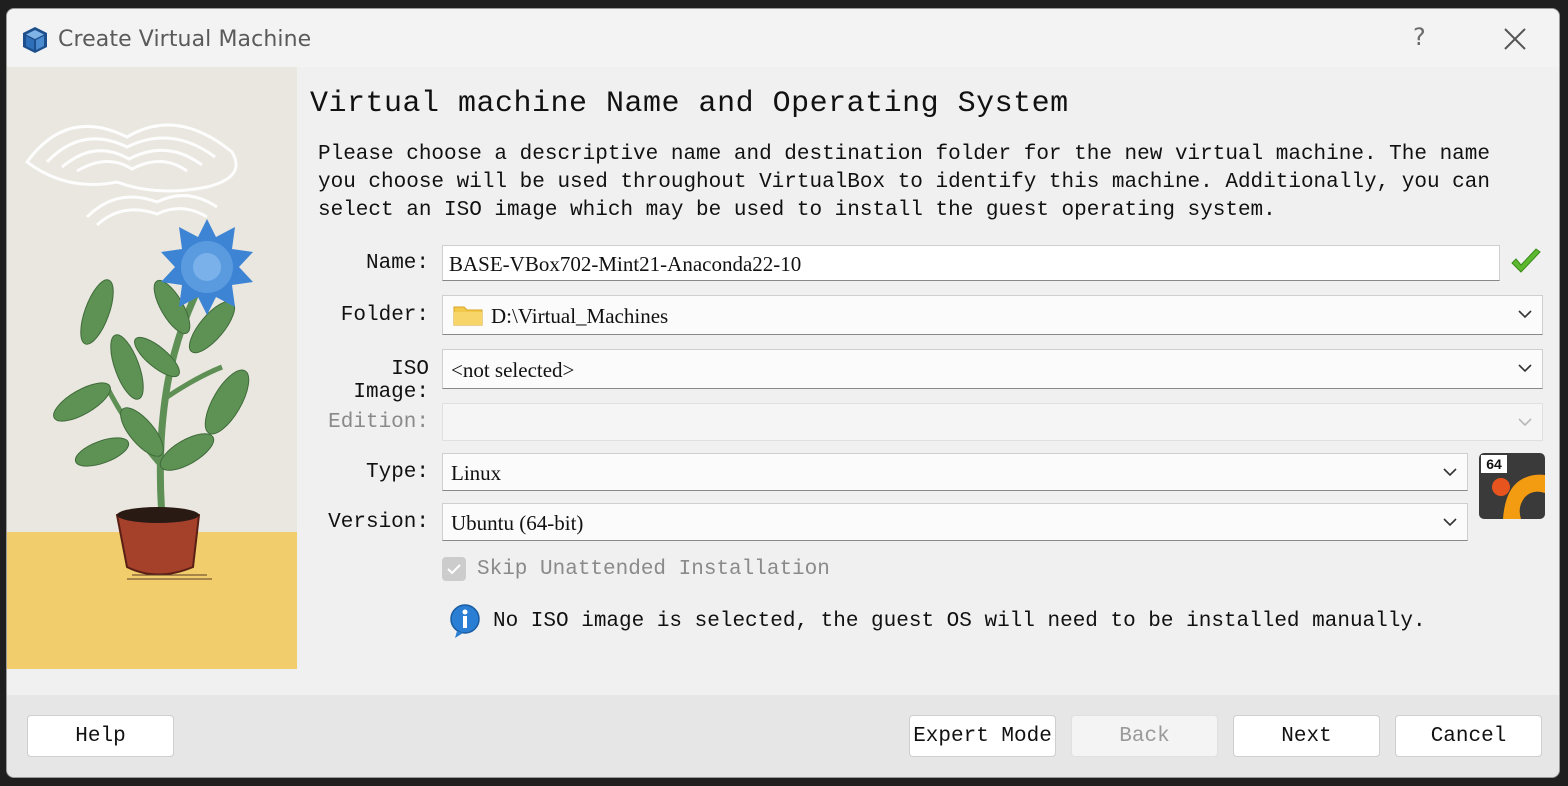 The width and height of the screenshot is (1568, 786). Describe the element at coordinates (468, 316) in the screenshot. I see `folder-icon` at that location.